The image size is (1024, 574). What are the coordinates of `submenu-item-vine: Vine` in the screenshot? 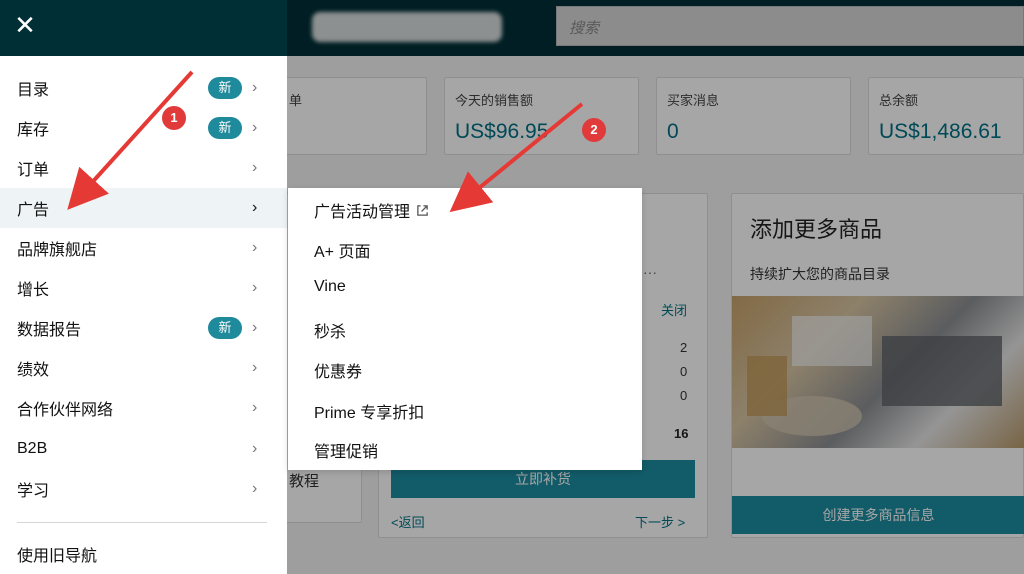 It's located at (330, 287).